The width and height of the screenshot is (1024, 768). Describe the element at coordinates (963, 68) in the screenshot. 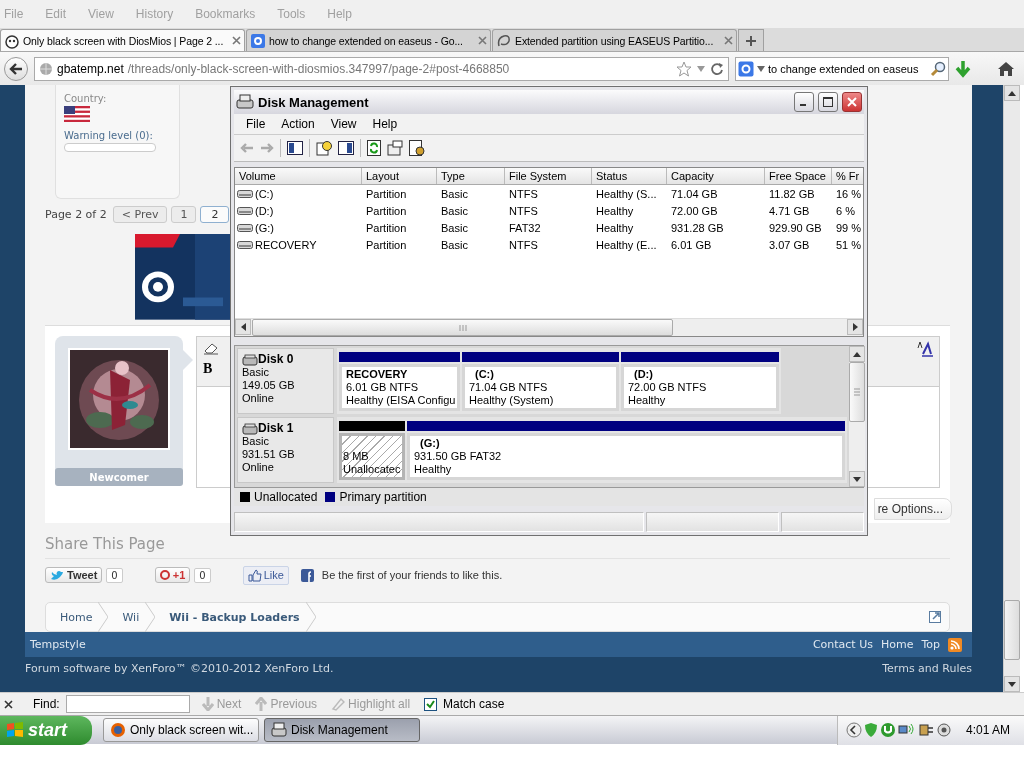

I see `download-icon` at that location.